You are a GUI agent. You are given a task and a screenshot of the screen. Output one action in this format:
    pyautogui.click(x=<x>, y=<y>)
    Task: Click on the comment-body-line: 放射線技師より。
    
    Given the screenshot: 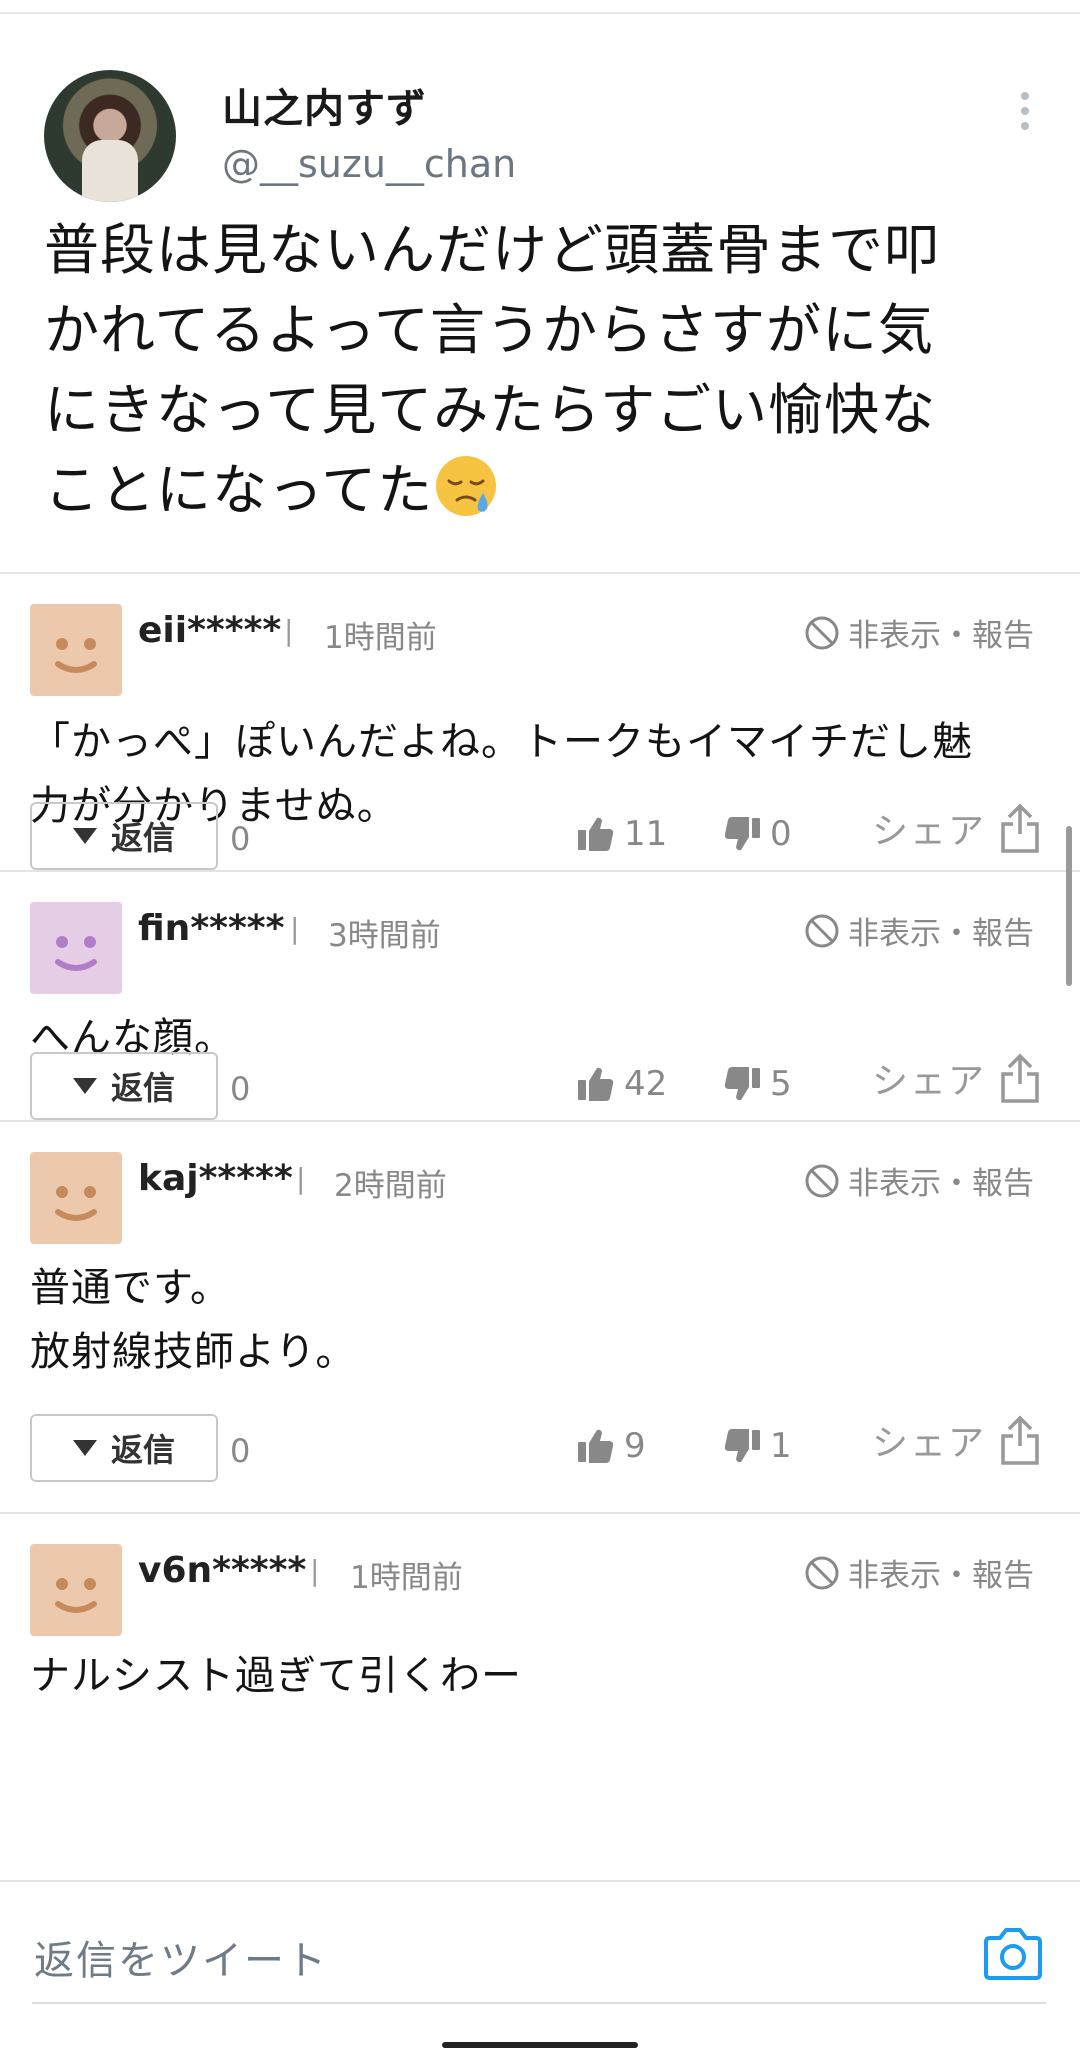 What is the action you would take?
    pyautogui.click(x=193, y=1352)
    